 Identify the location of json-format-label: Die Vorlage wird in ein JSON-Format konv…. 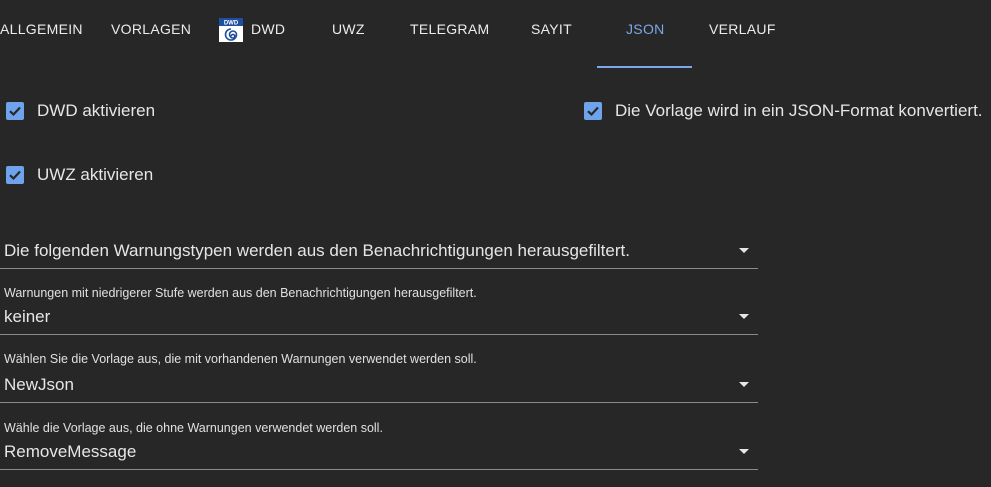
(799, 110).